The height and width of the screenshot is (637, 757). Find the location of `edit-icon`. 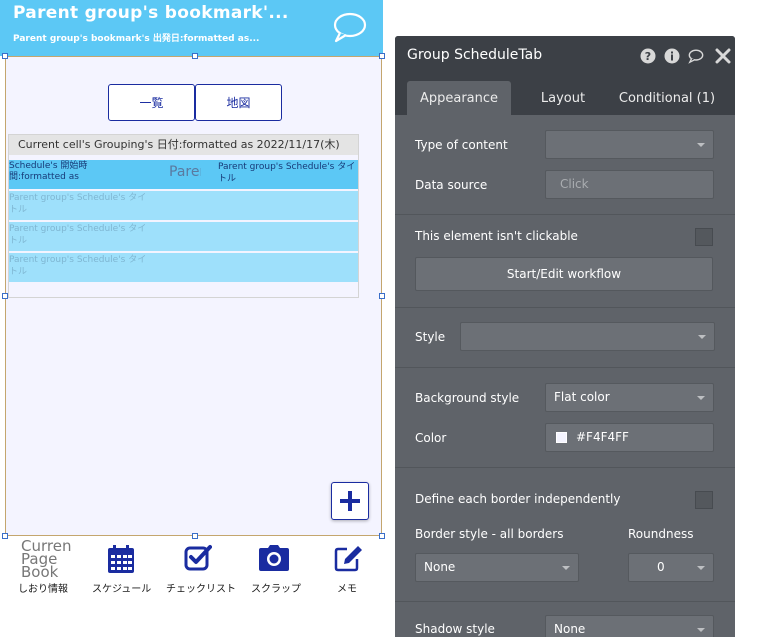

edit-icon is located at coordinates (348, 559).